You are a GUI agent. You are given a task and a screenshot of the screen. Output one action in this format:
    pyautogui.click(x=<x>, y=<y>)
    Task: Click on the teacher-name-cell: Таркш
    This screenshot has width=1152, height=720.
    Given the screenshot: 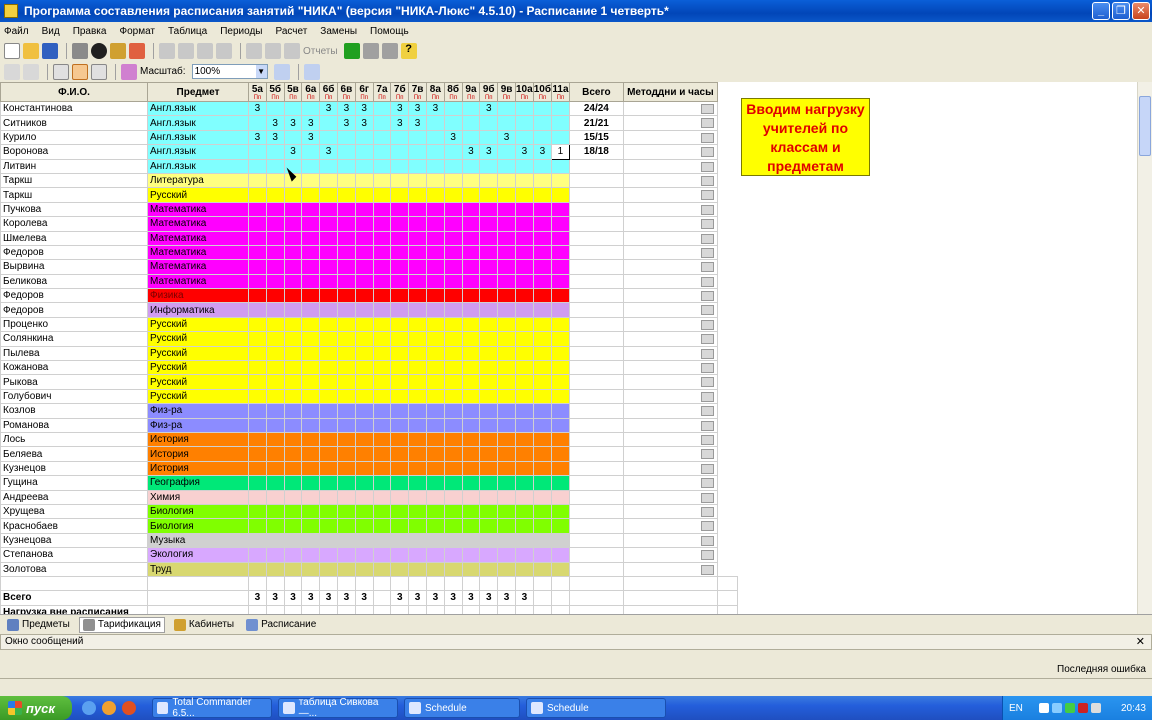 What is the action you would take?
    pyautogui.click(x=74, y=180)
    